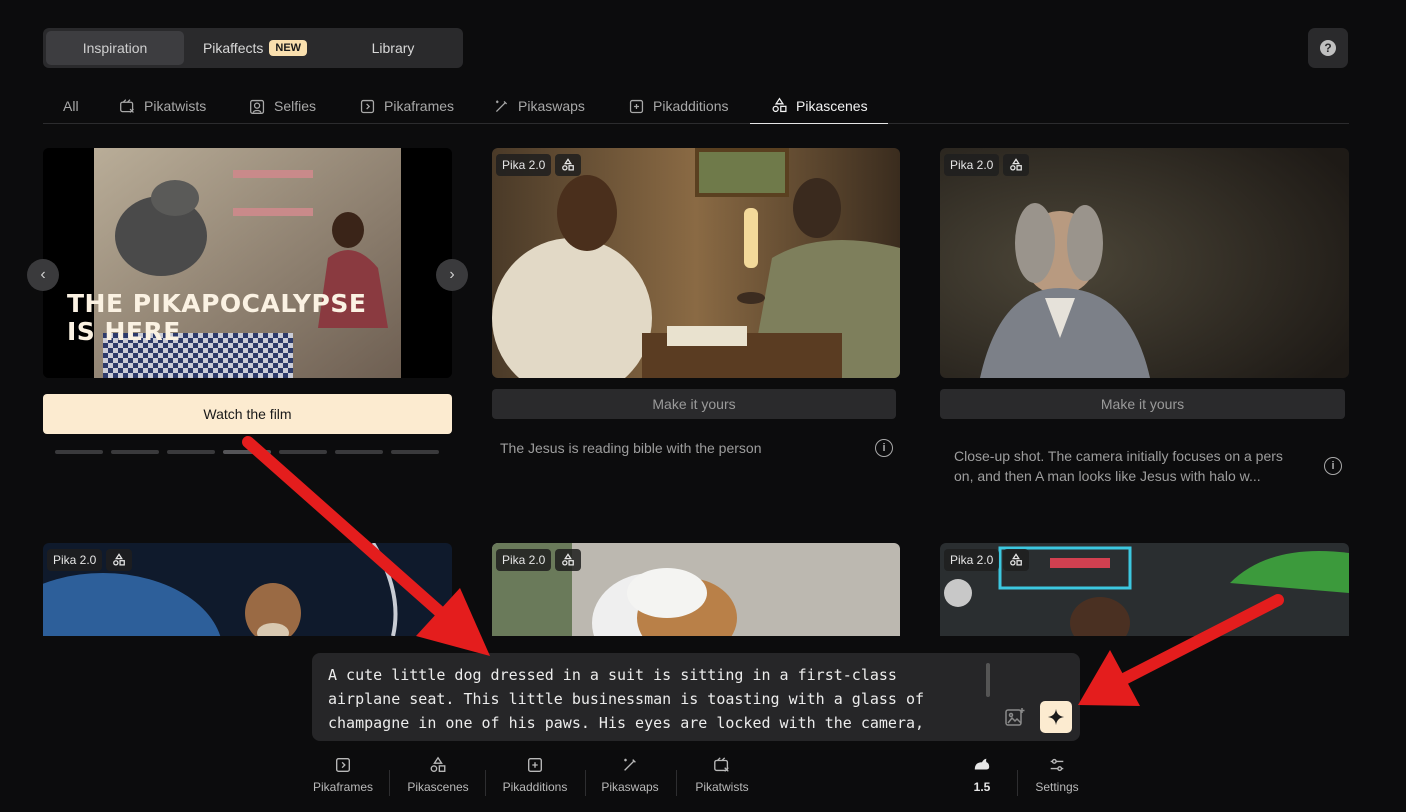  Describe the element at coordinates (722, 787) in the screenshot. I see `toolbar-label: Pikatwists` at that location.